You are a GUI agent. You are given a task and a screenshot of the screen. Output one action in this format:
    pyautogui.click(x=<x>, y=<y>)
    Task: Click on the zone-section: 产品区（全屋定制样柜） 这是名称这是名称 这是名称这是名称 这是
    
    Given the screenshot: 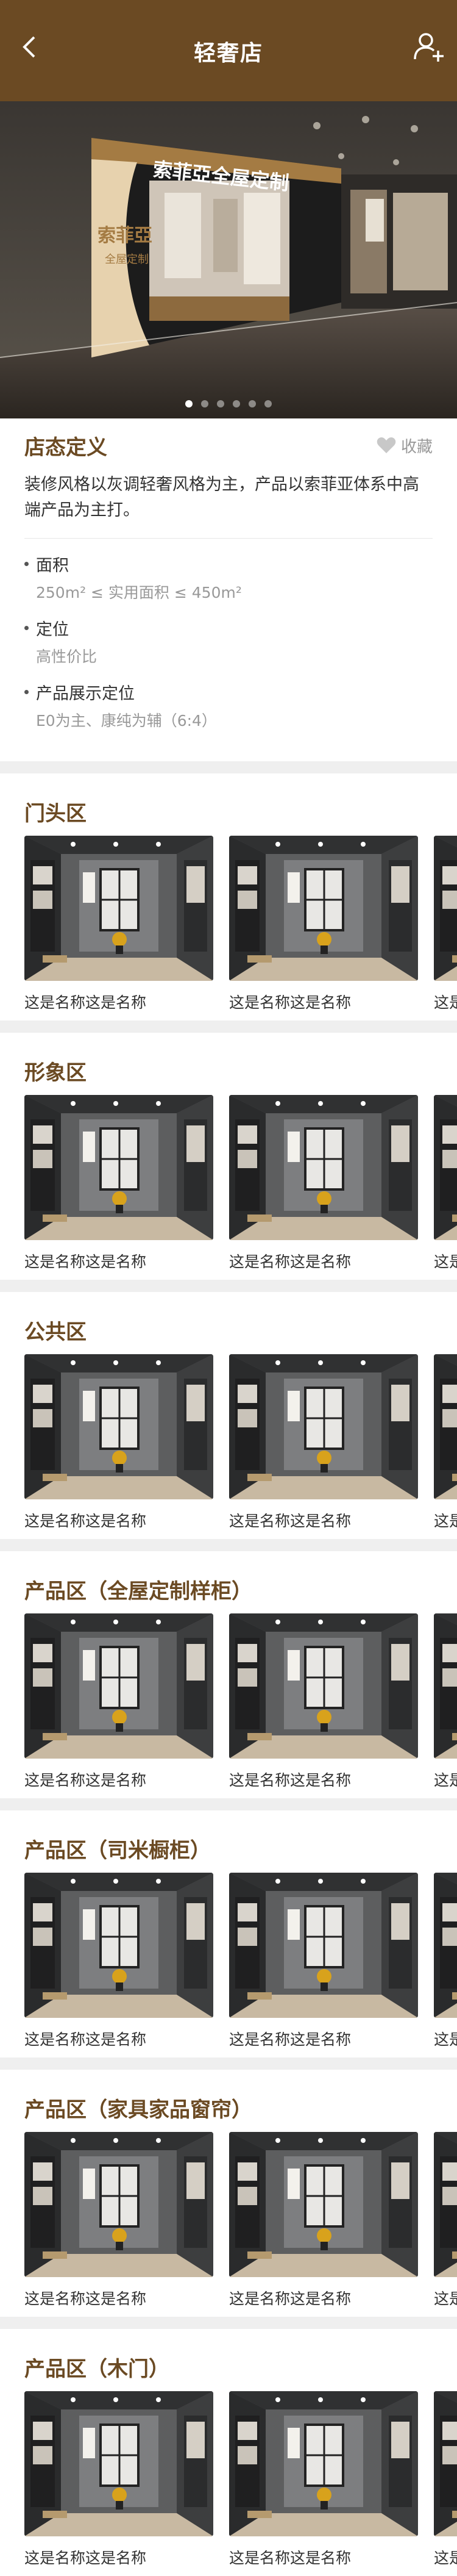 What is the action you would take?
    pyautogui.click(x=228, y=1675)
    